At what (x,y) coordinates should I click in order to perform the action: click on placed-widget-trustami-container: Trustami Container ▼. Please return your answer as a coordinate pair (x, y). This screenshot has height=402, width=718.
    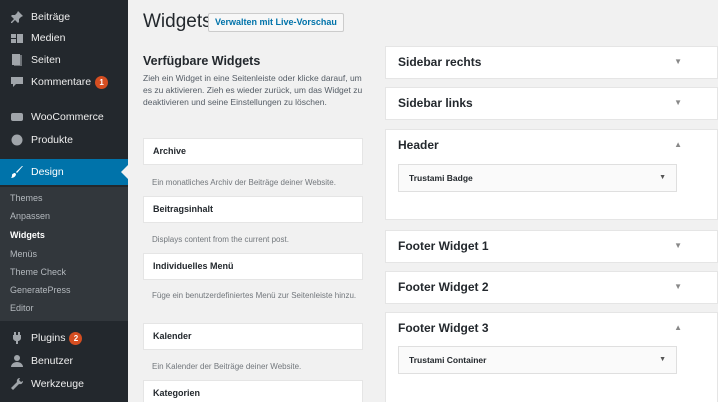
    Looking at the image, I should click on (537, 360).